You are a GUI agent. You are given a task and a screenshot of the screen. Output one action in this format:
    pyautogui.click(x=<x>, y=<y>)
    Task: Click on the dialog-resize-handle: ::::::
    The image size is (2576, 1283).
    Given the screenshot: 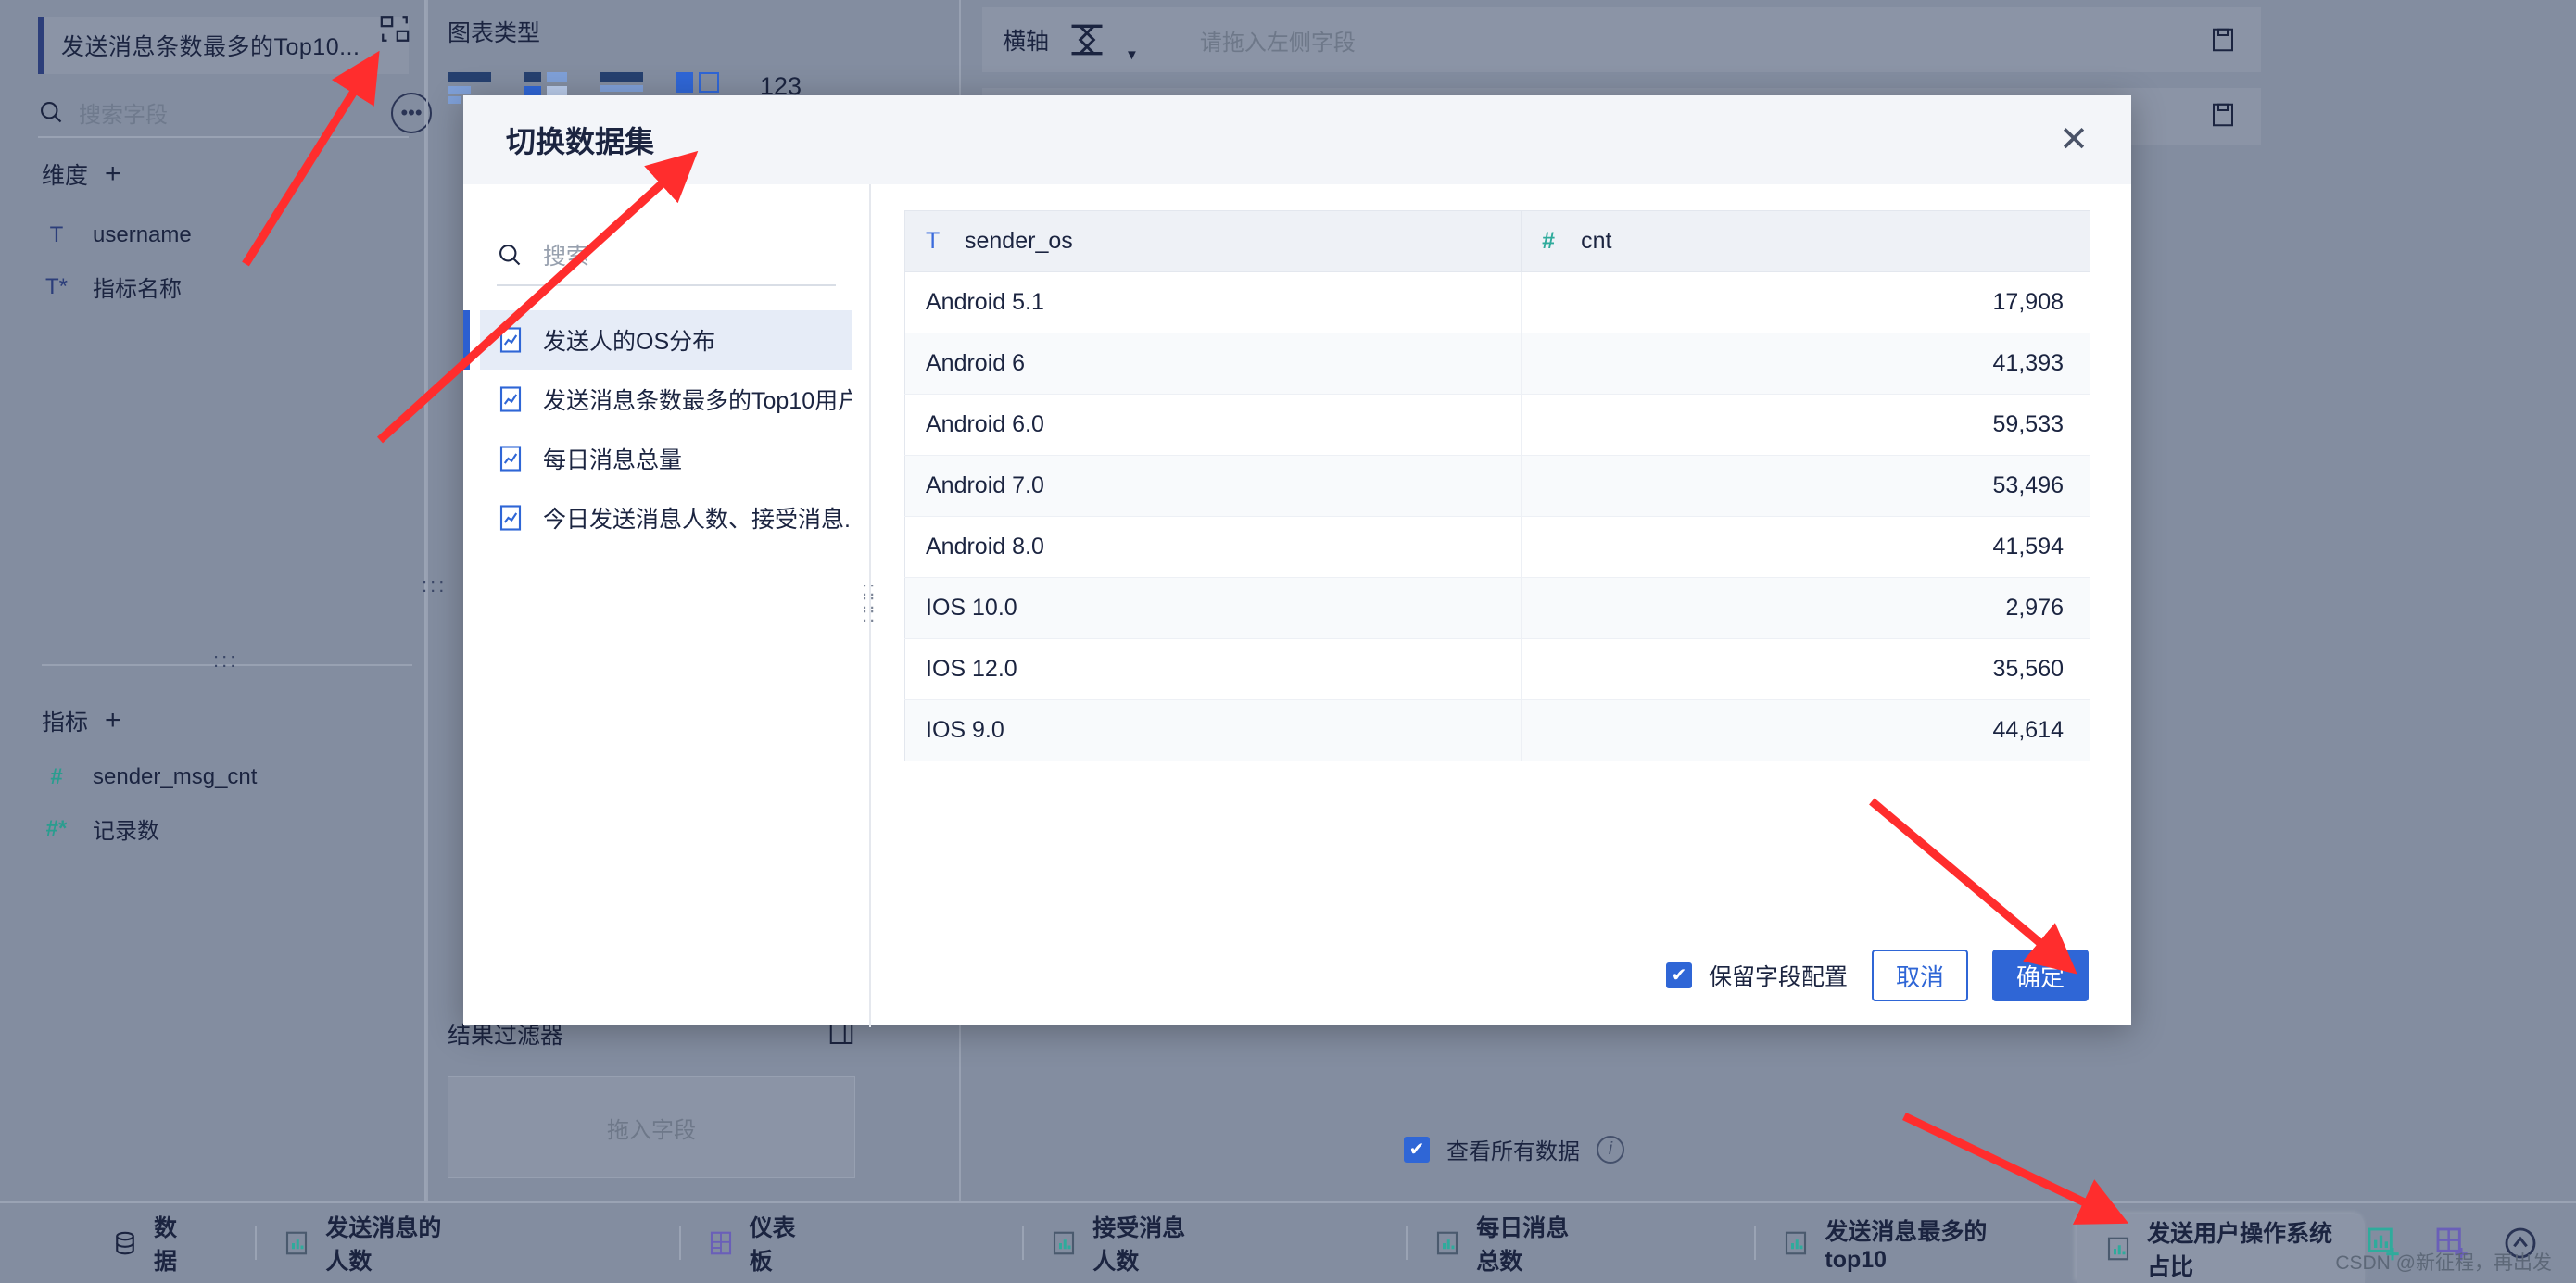 What is the action you would take?
    pyautogui.click(x=869, y=602)
    